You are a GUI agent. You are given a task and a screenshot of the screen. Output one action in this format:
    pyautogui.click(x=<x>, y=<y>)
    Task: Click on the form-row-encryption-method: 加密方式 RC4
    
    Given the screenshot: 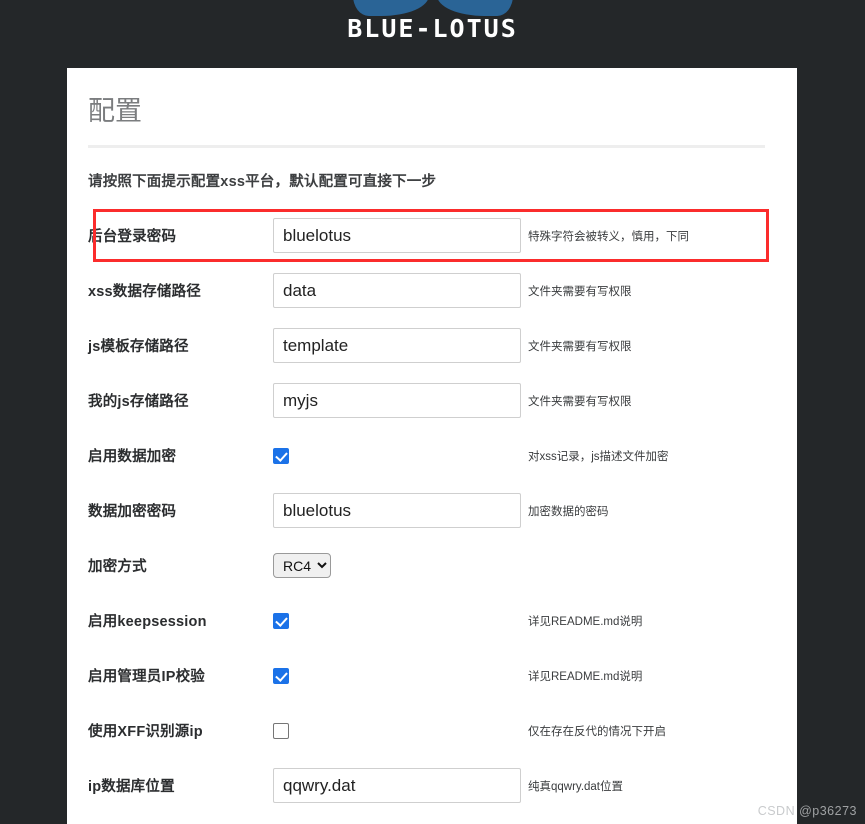 What is the action you would take?
    pyautogui.click(x=426, y=565)
    